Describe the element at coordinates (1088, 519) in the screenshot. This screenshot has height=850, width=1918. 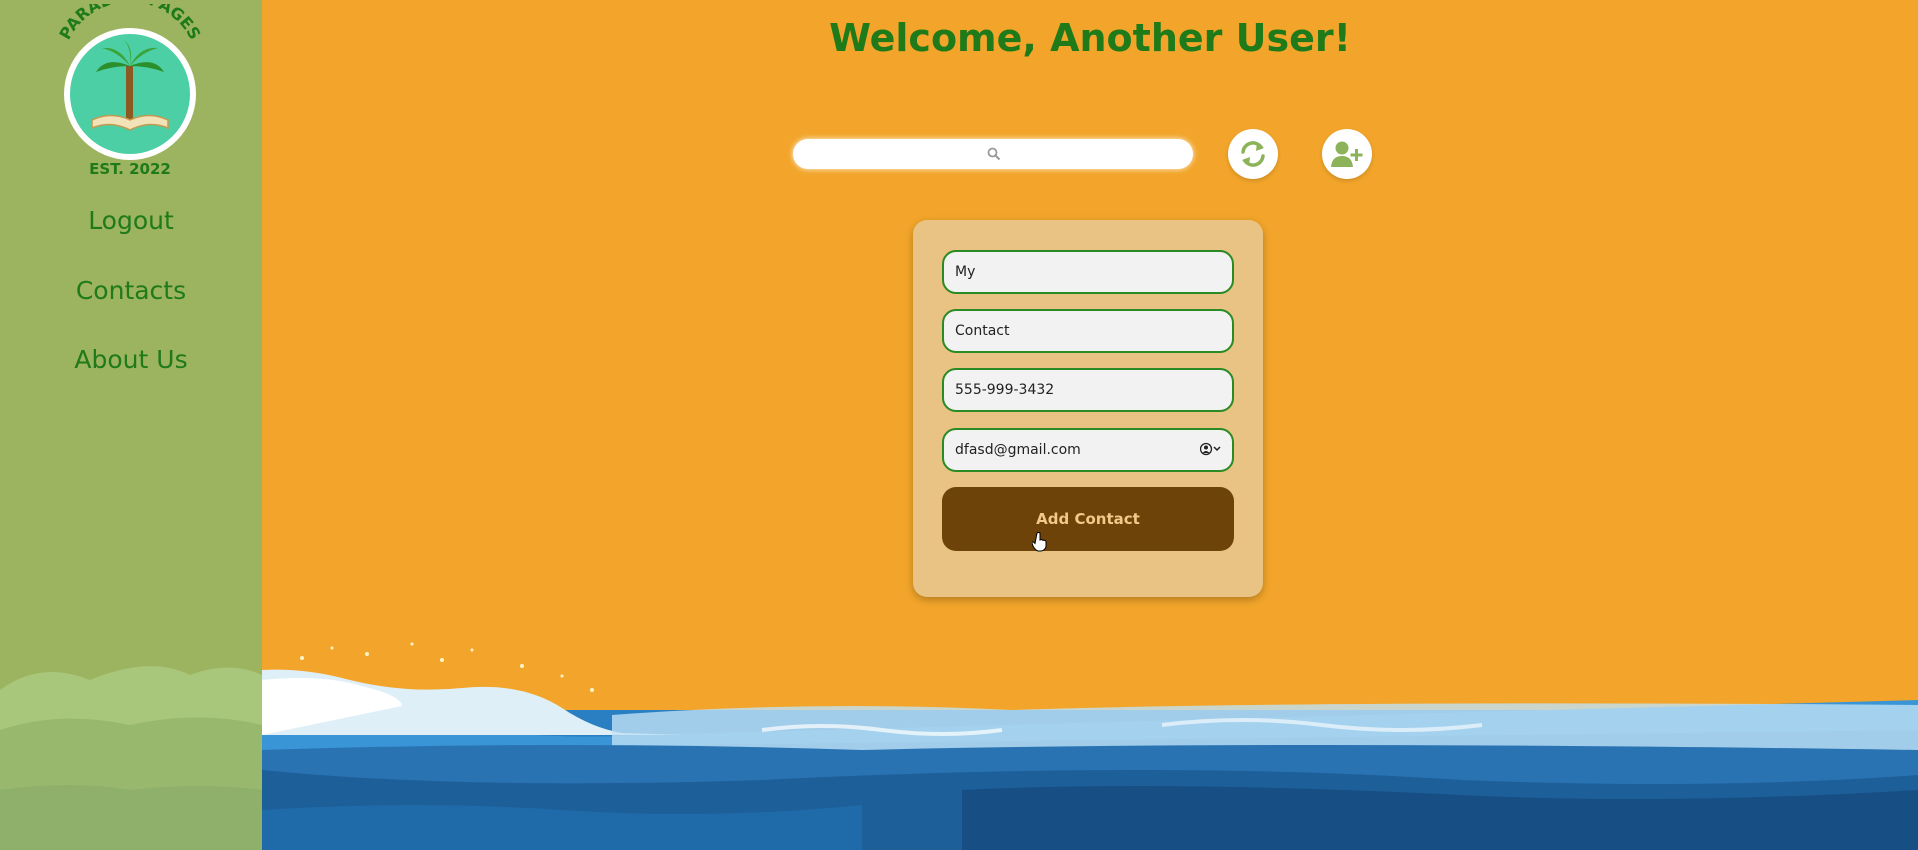
I see `add-contact-button: Add Contact` at that location.